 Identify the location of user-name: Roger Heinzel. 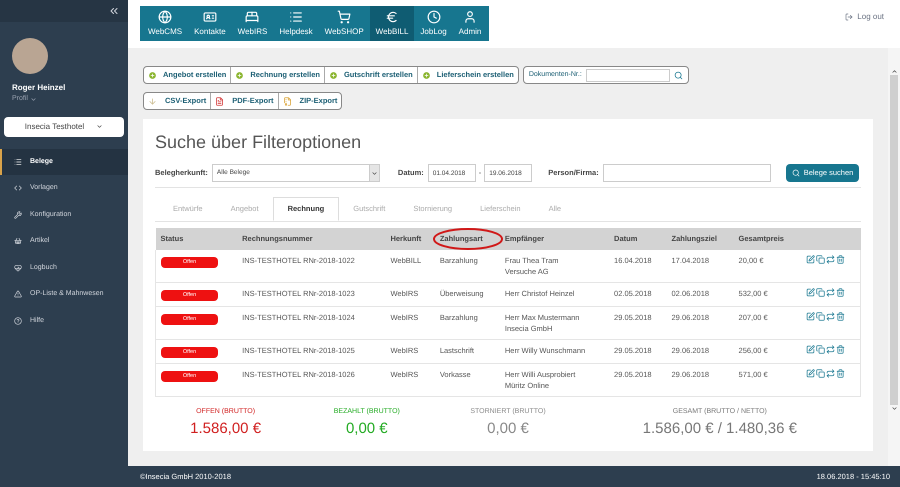
(39, 88).